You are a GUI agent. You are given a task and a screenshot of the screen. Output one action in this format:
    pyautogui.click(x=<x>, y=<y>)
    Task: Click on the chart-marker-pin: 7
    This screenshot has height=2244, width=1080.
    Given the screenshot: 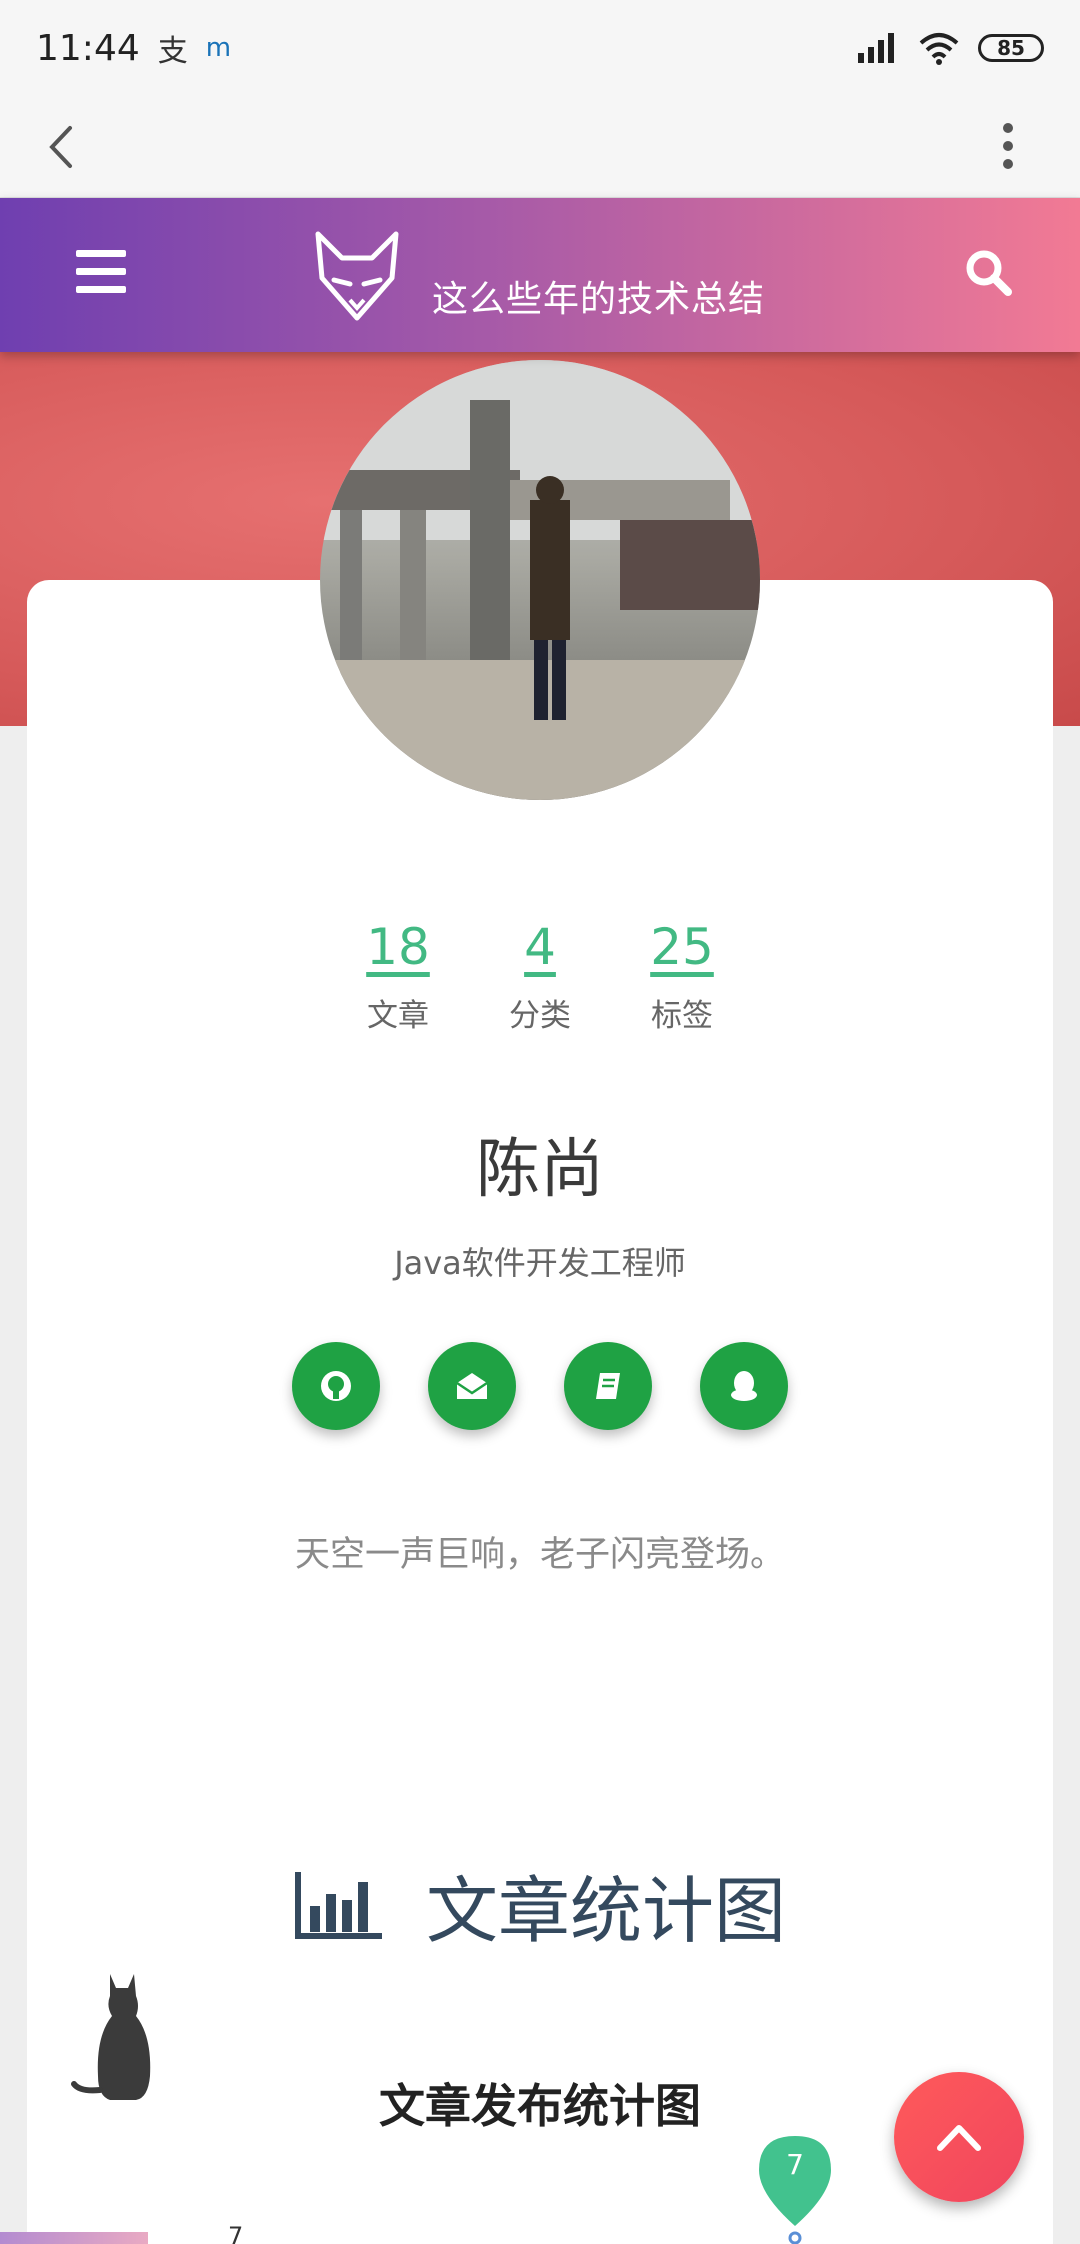 What is the action you would take?
    pyautogui.click(x=795, y=2189)
    